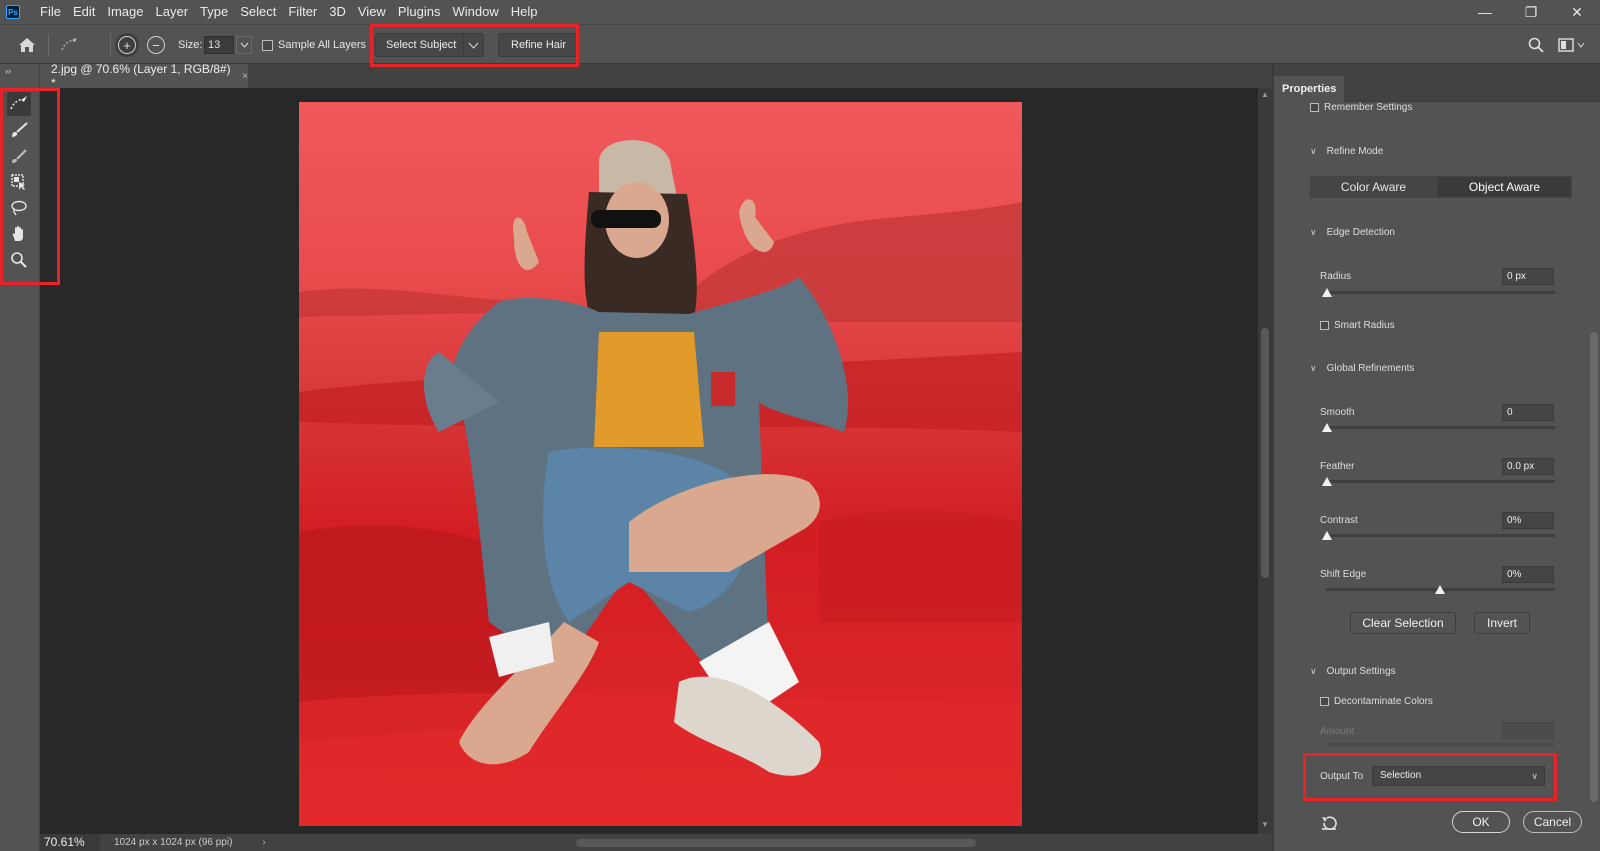 The height and width of the screenshot is (851, 1600). Describe the element at coordinates (419, 12) in the screenshot. I see `menu-plugins: Plugins` at that location.